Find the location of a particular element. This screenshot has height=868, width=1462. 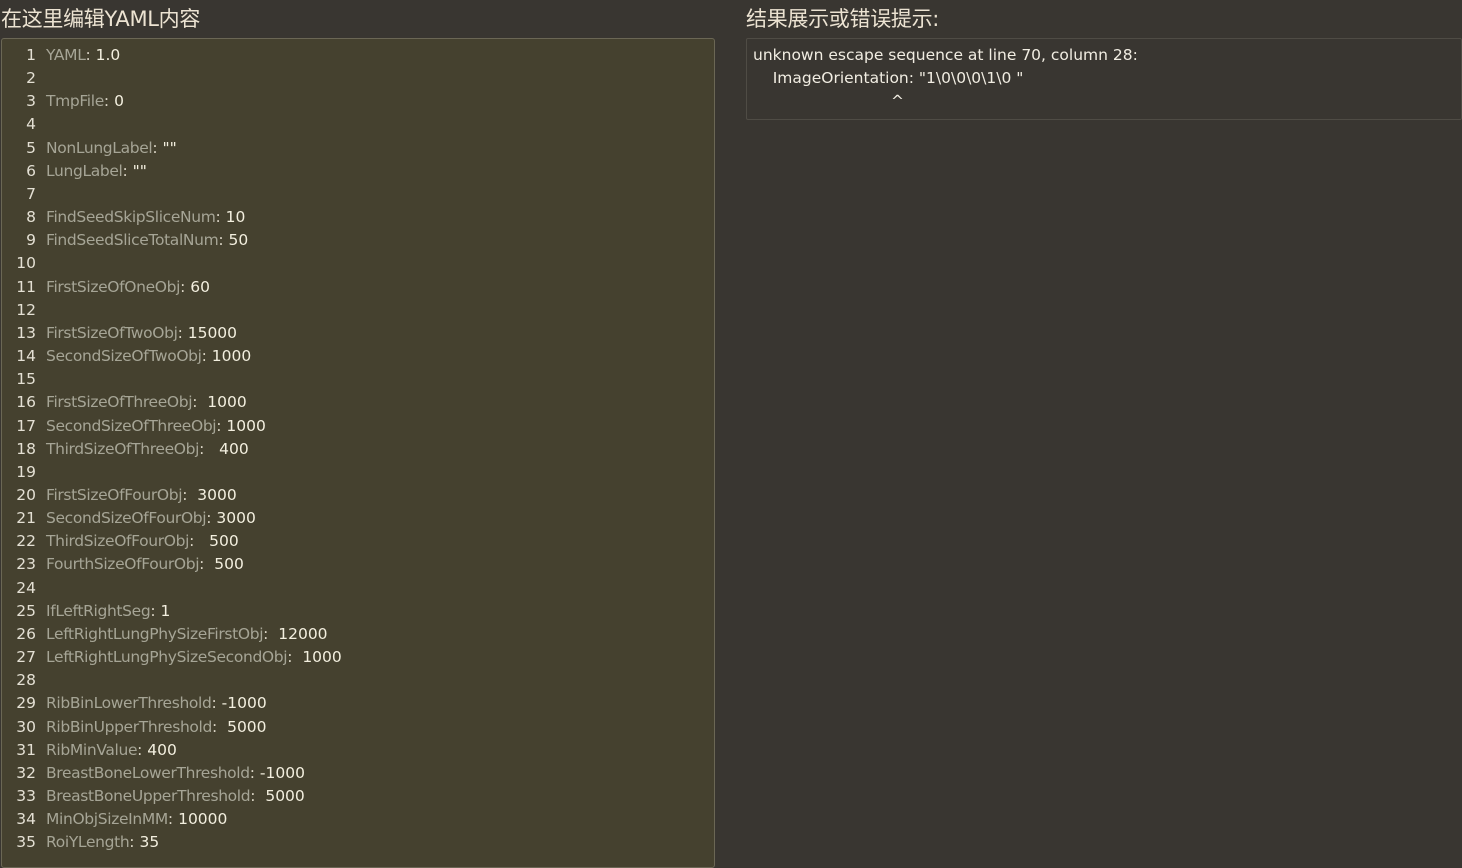

line-content: SecondSizeOfThreeObj: 1000 is located at coordinates (156, 426).